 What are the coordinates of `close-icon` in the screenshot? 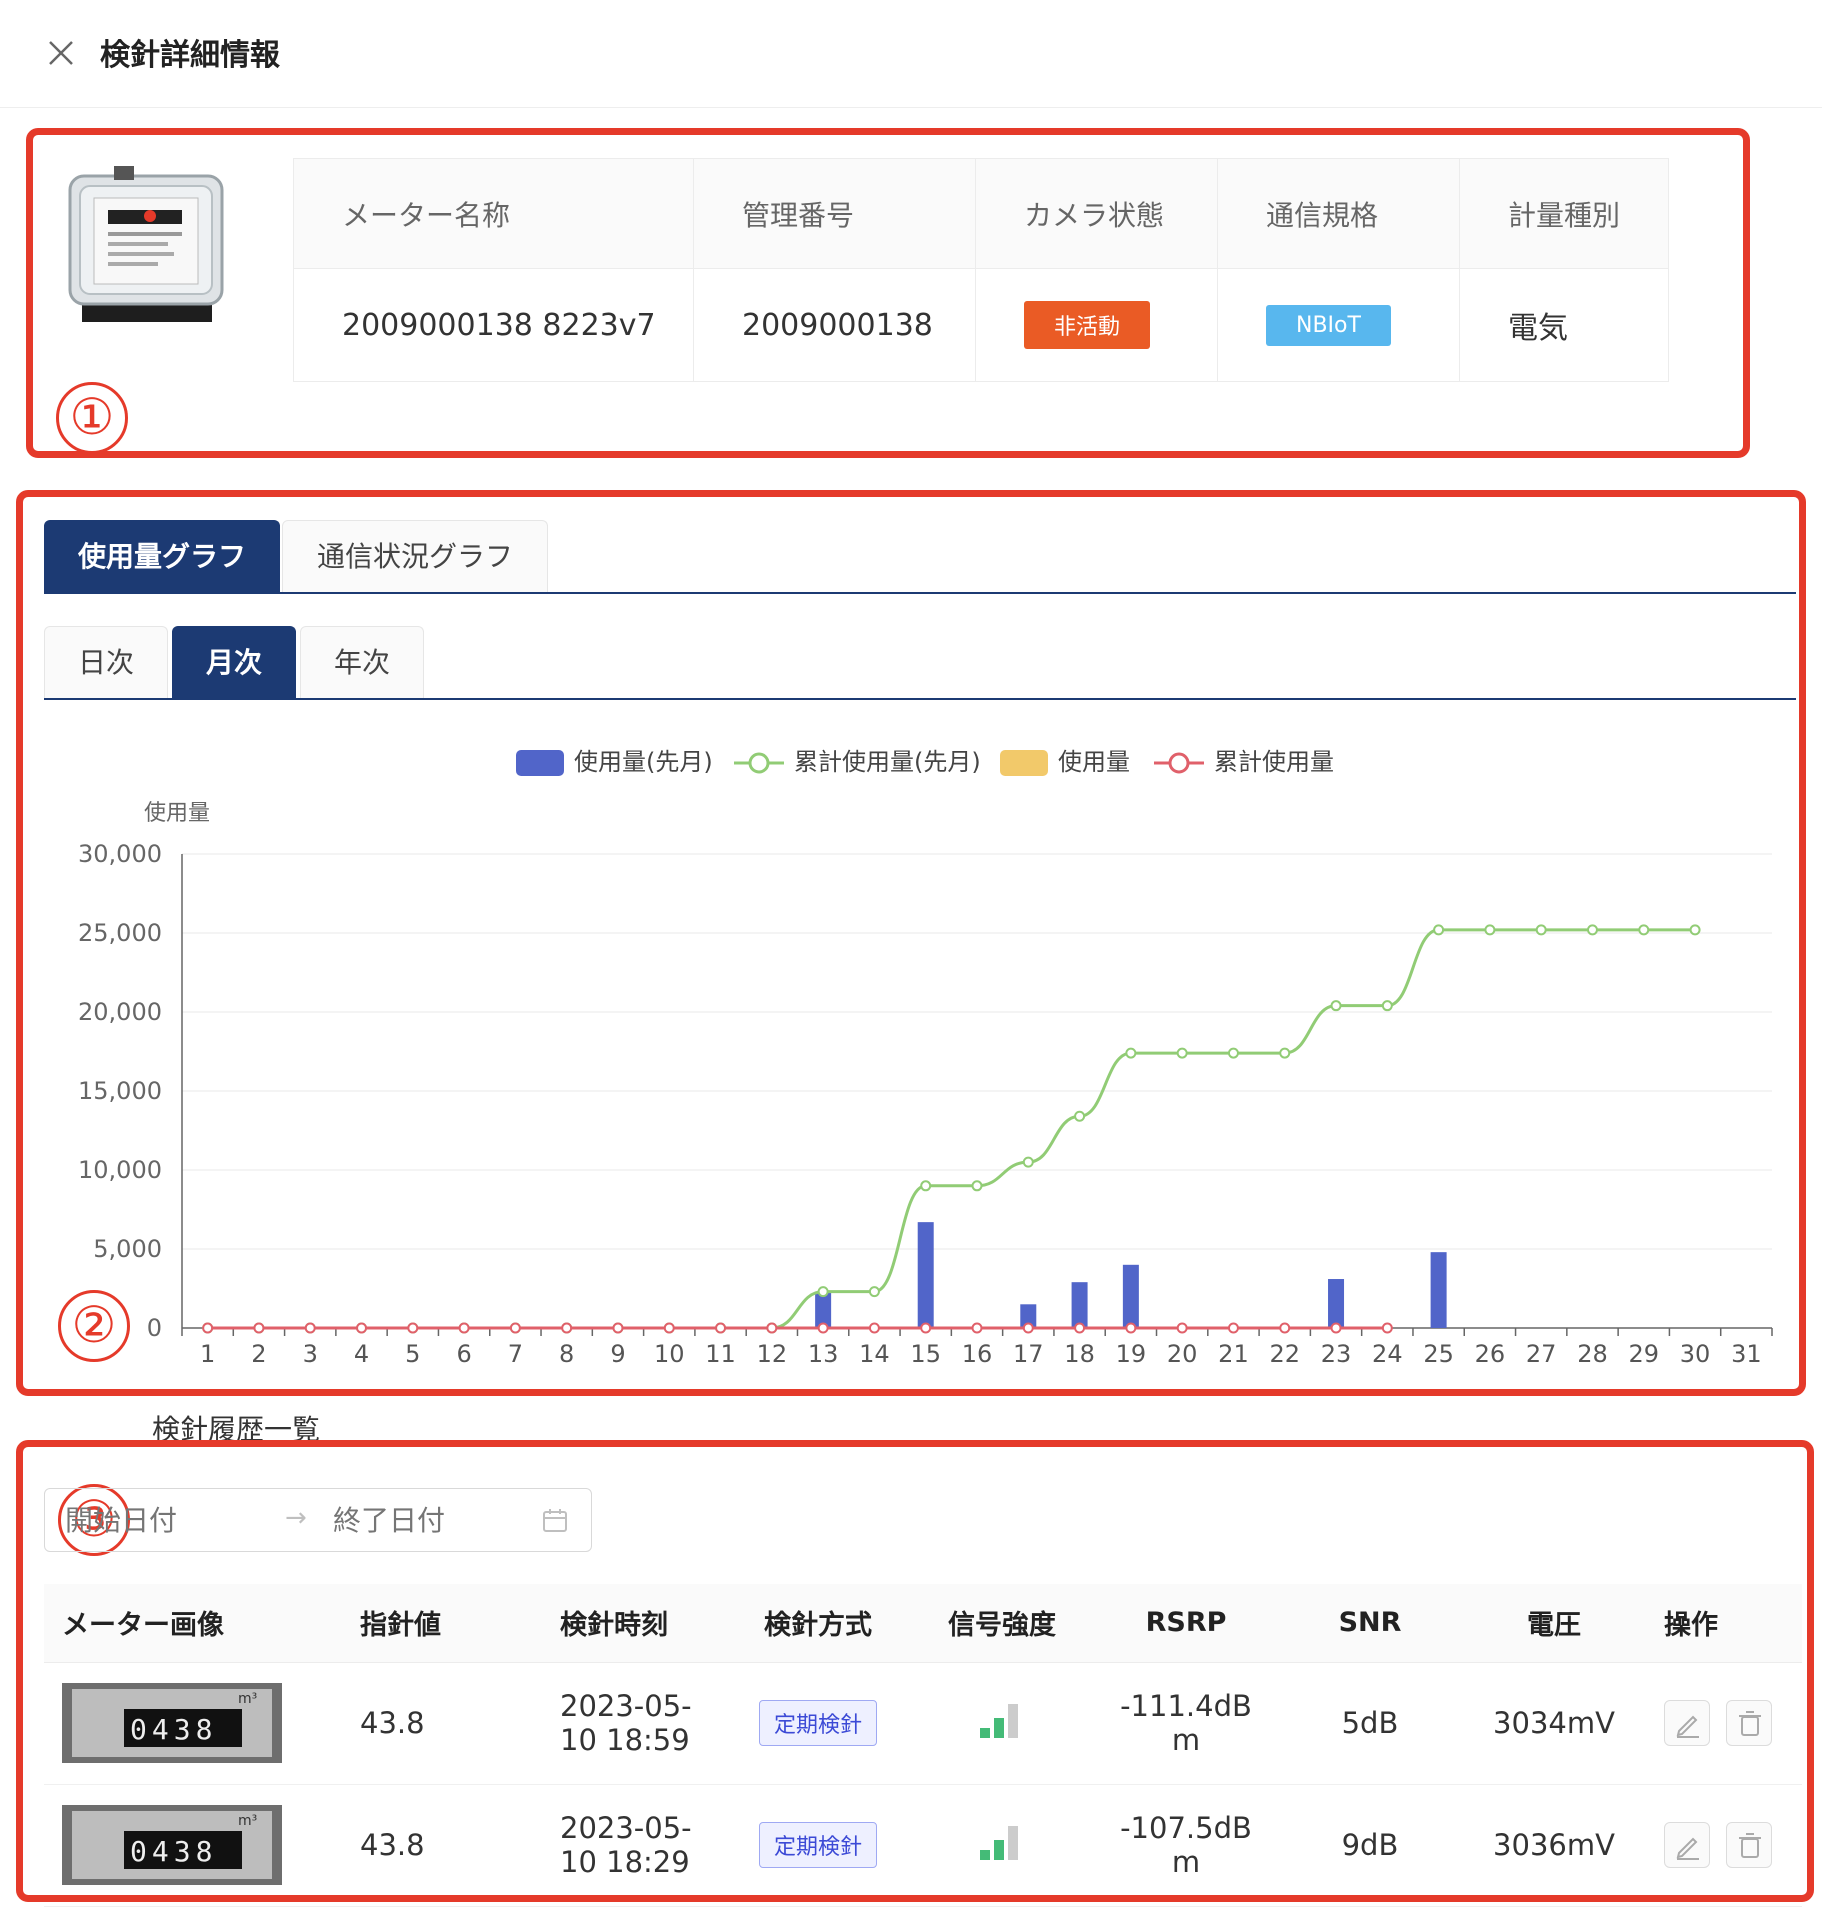 It's located at (61, 53).